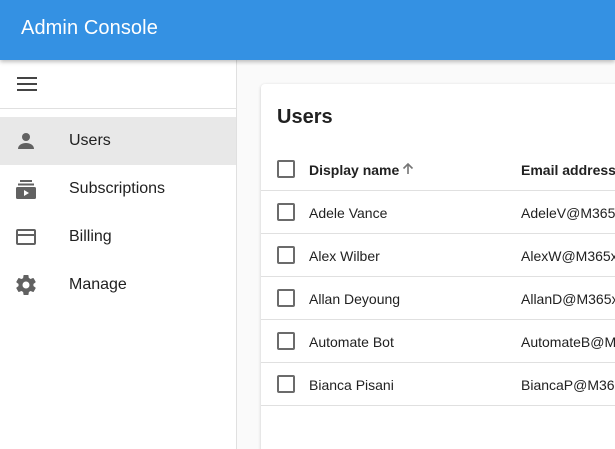  Describe the element at coordinates (351, 385) in the screenshot. I see `user-display-name: Bianca Pisani` at that location.